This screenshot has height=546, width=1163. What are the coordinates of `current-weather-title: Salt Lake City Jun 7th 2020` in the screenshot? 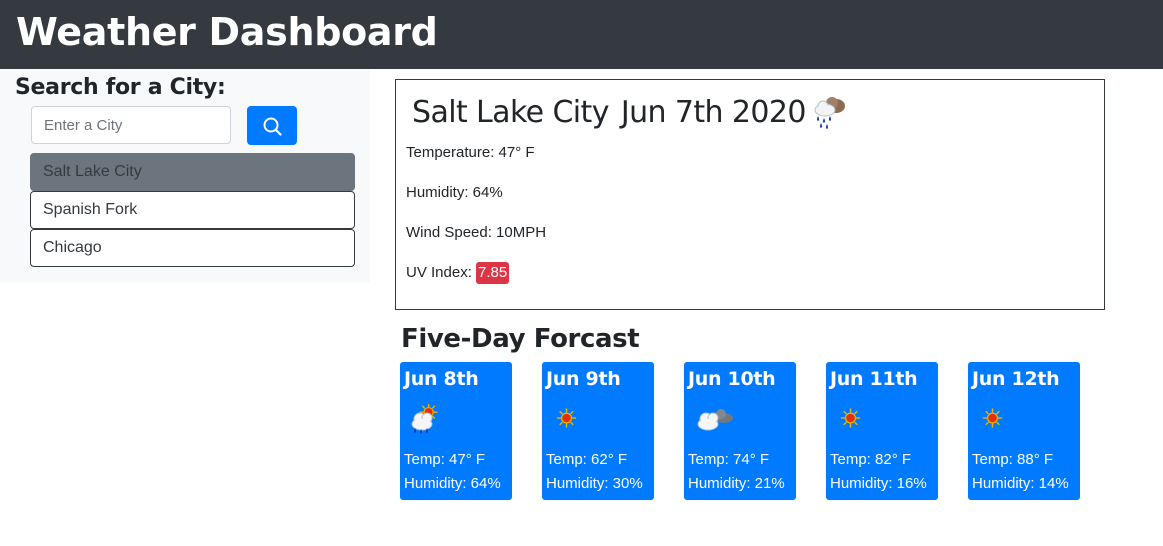 It's located at (631, 112).